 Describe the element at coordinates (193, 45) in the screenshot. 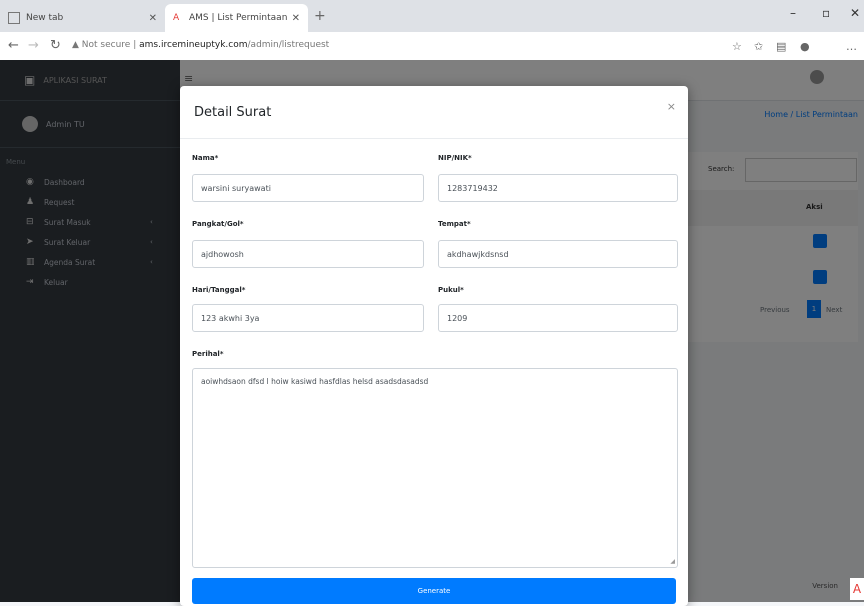

I see `url-host: ams.ircemineuptyk.com` at that location.